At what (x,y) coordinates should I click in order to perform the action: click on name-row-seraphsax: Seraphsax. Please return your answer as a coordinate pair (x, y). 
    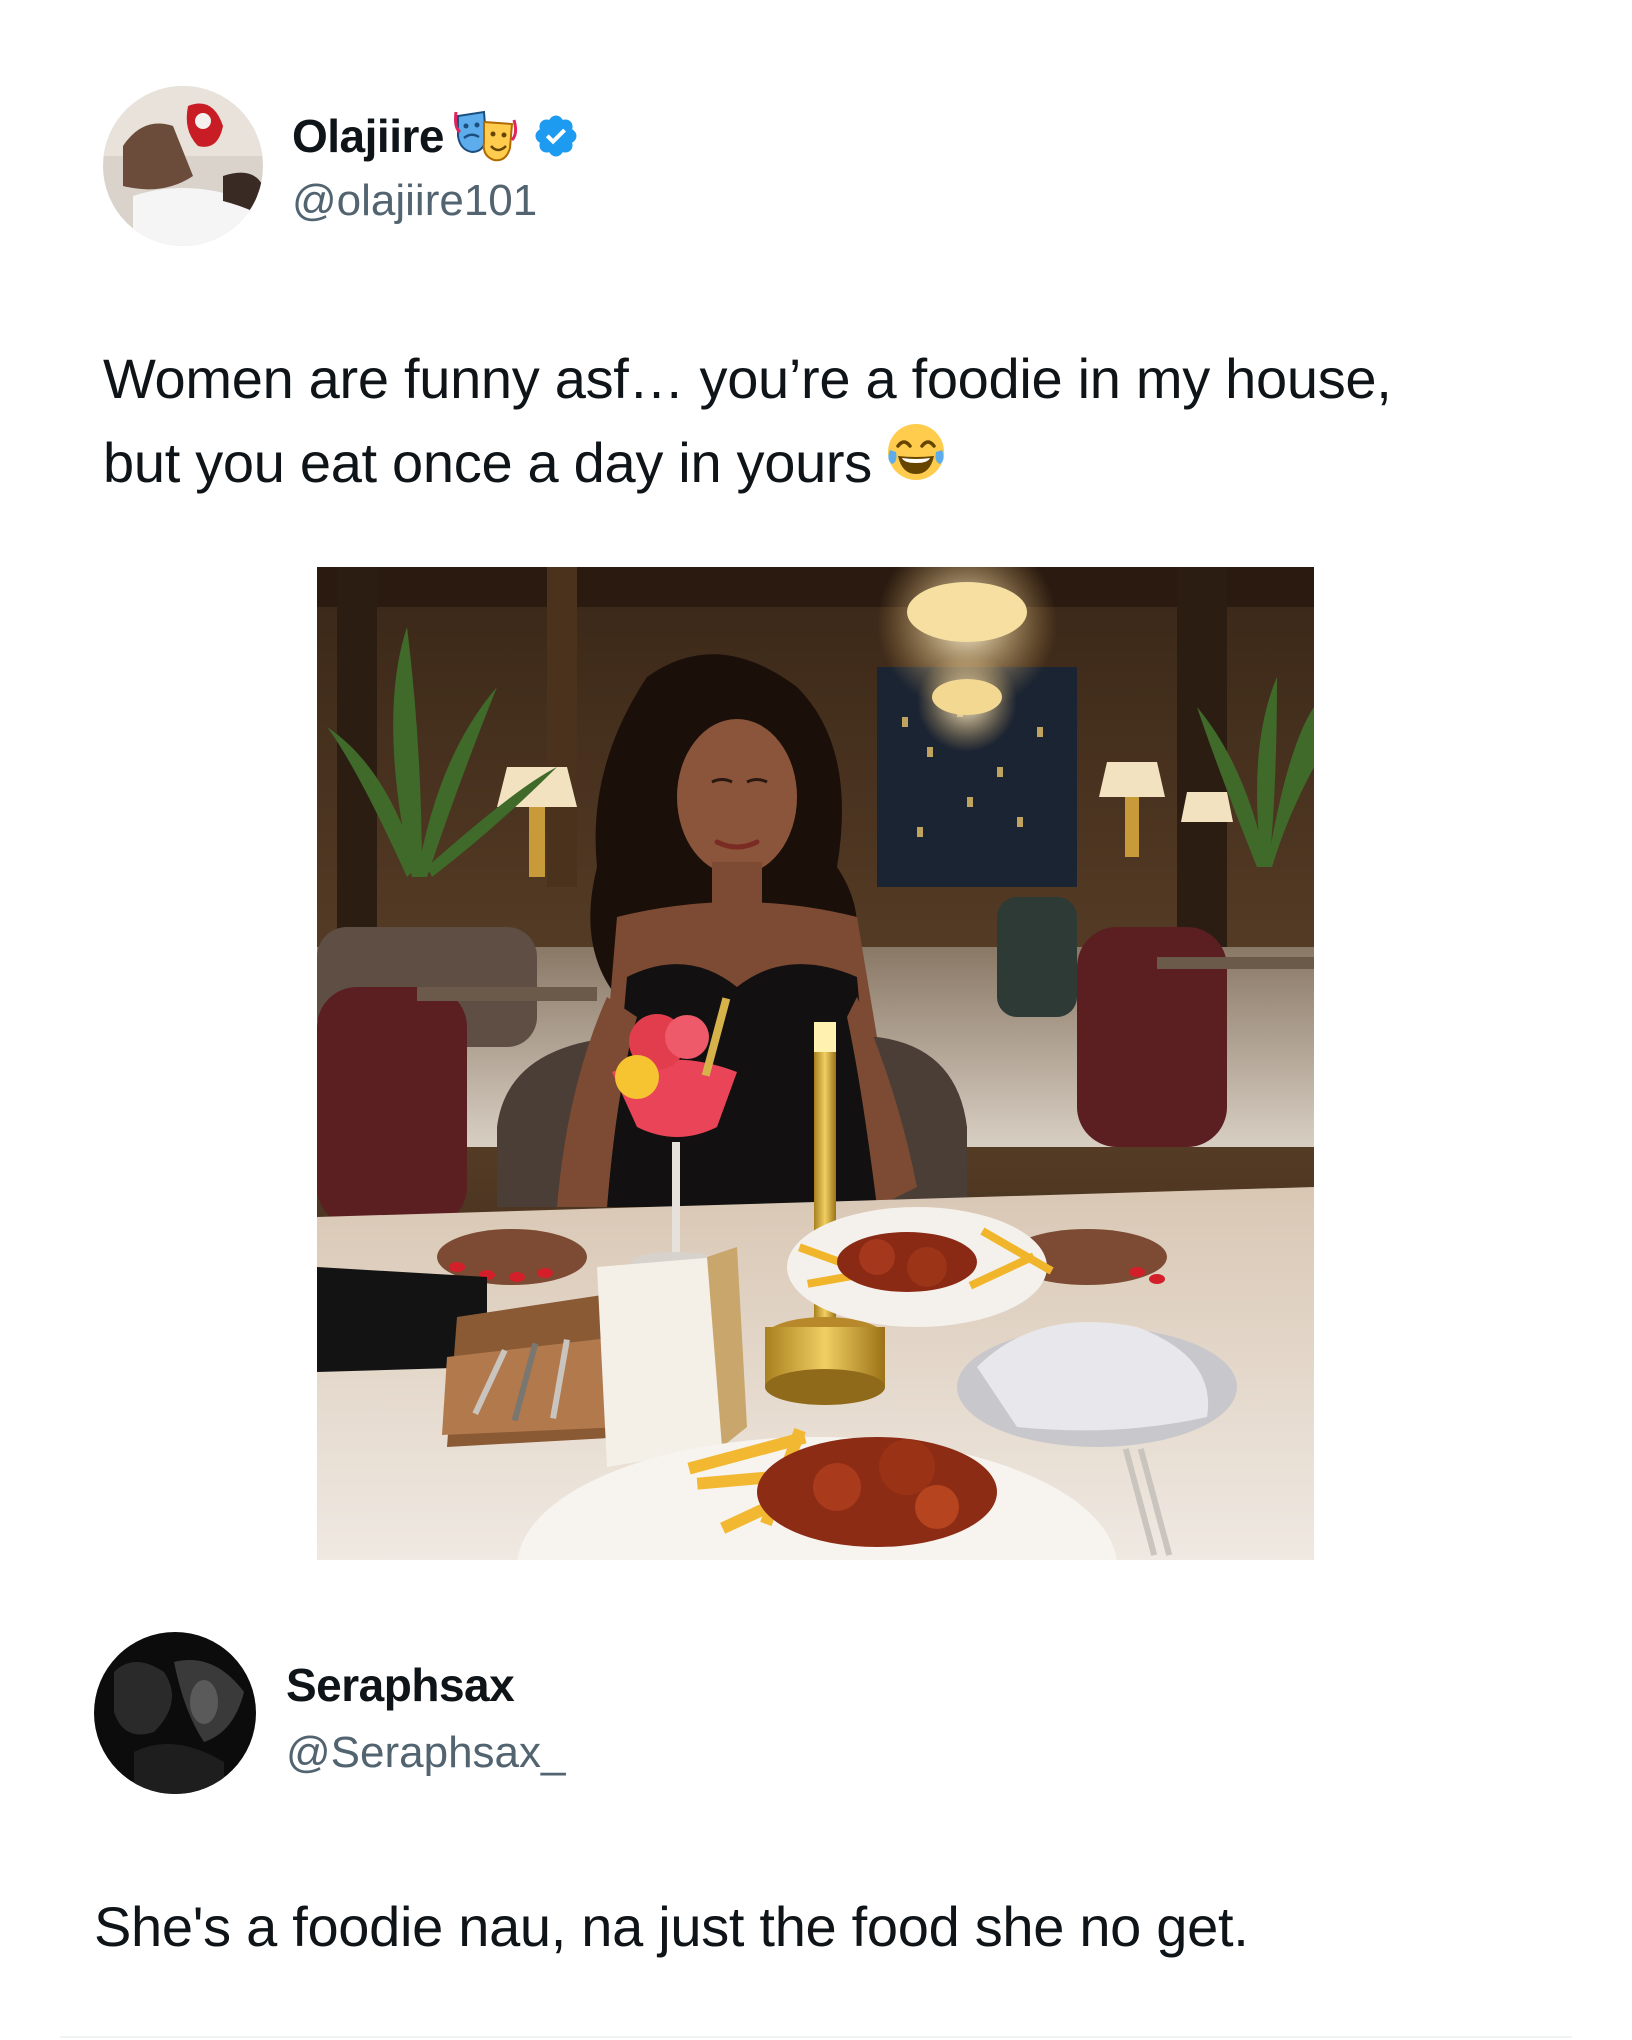
    Looking at the image, I should click on (400, 1685).